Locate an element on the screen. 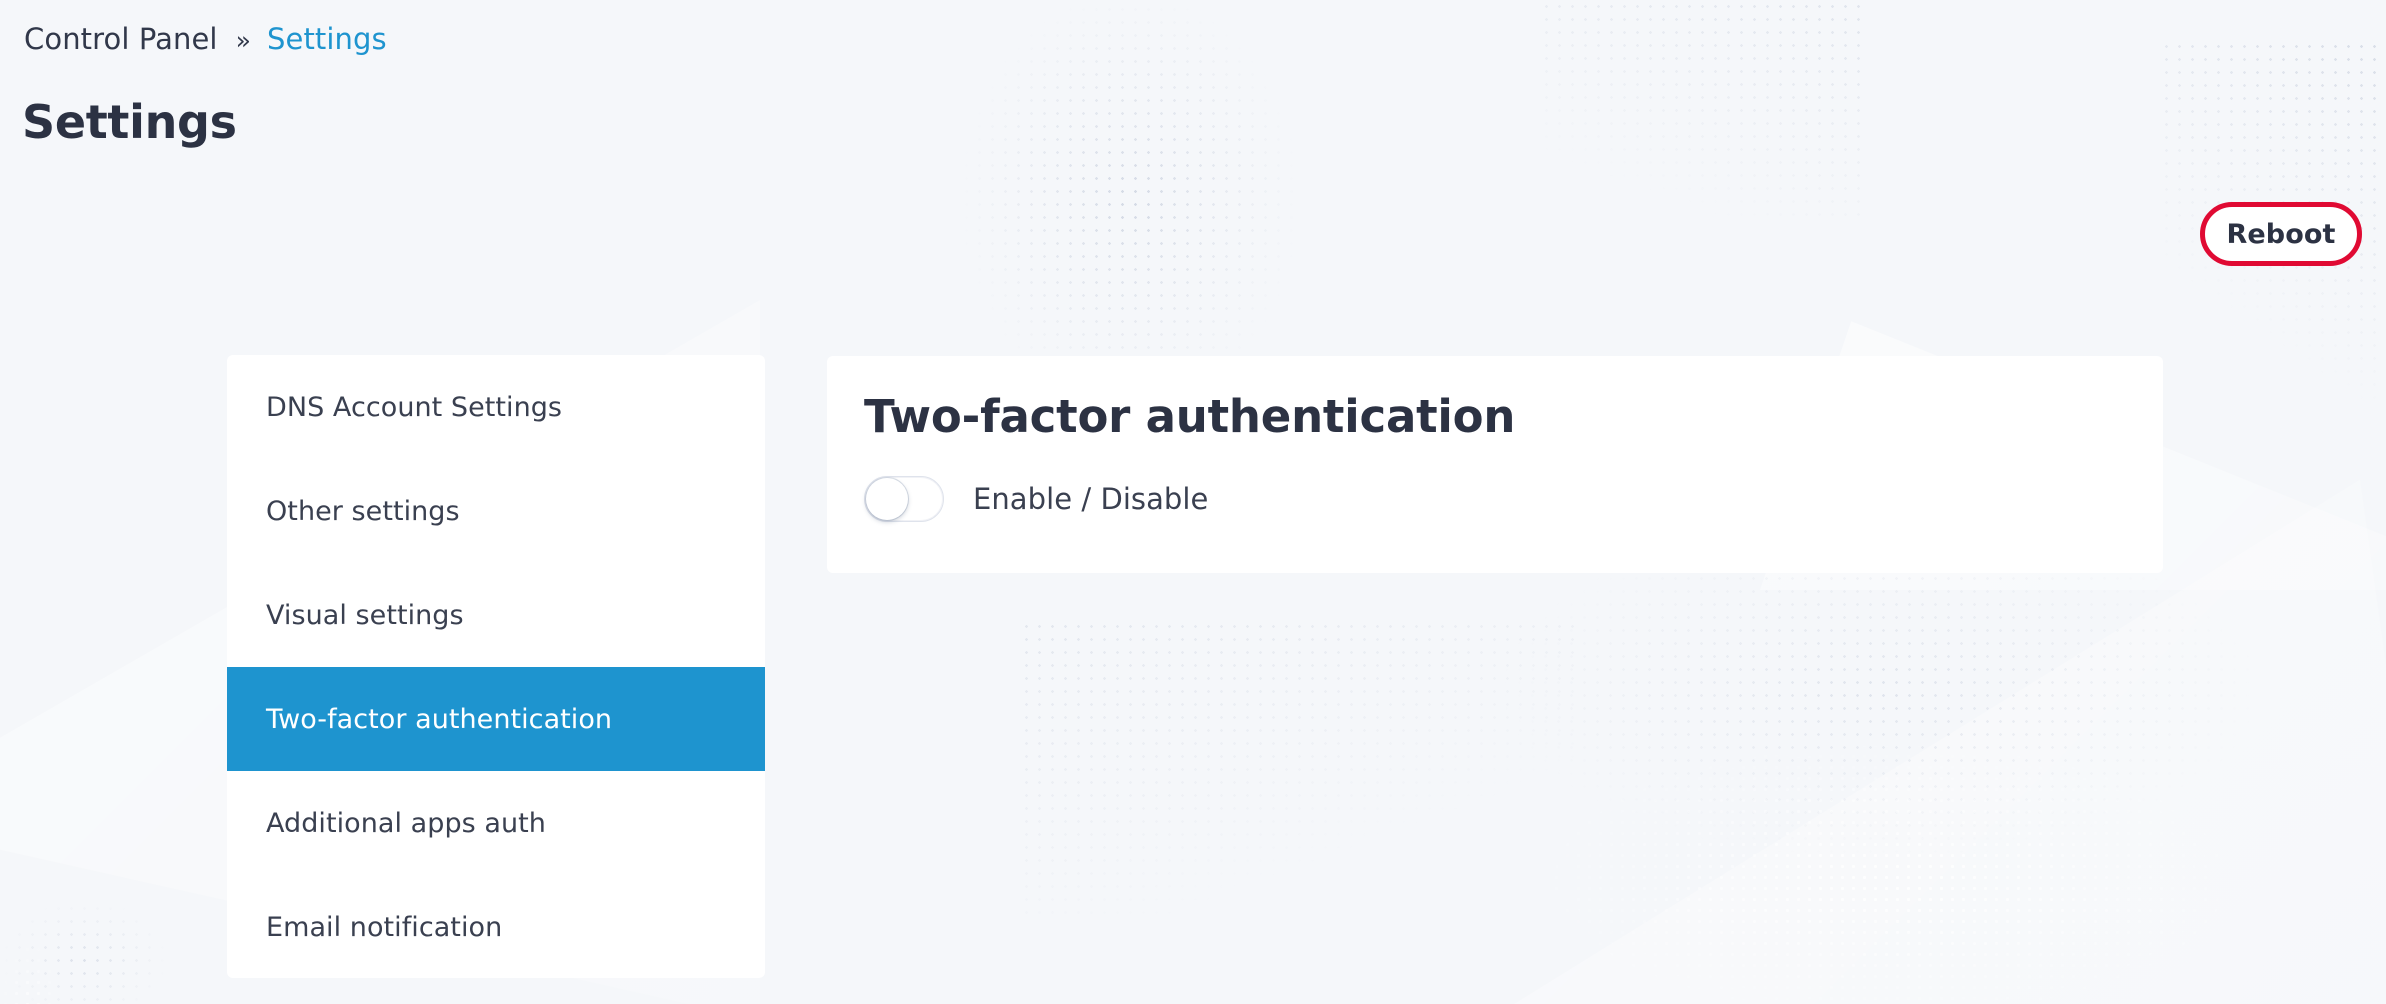  breadcrumb: Control Panel » Settings is located at coordinates (205, 39).